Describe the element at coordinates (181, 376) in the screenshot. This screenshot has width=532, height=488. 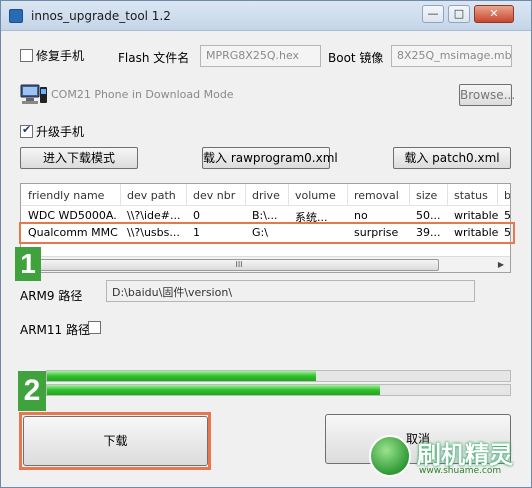
I see `progress-bar-1-fill` at that location.